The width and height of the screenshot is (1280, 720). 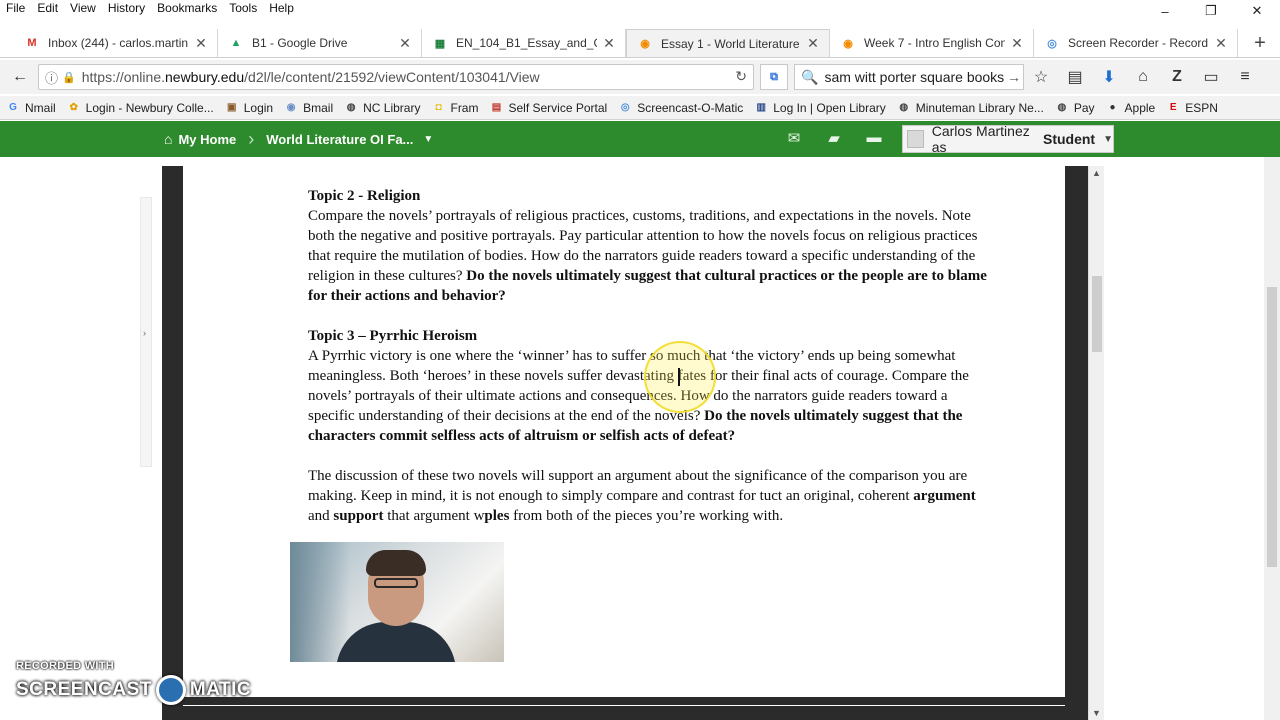 What do you see at coordinates (1074, 108) in the screenshot?
I see `bookmark-item: ◍ Pay` at bounding box center [1074, 108].